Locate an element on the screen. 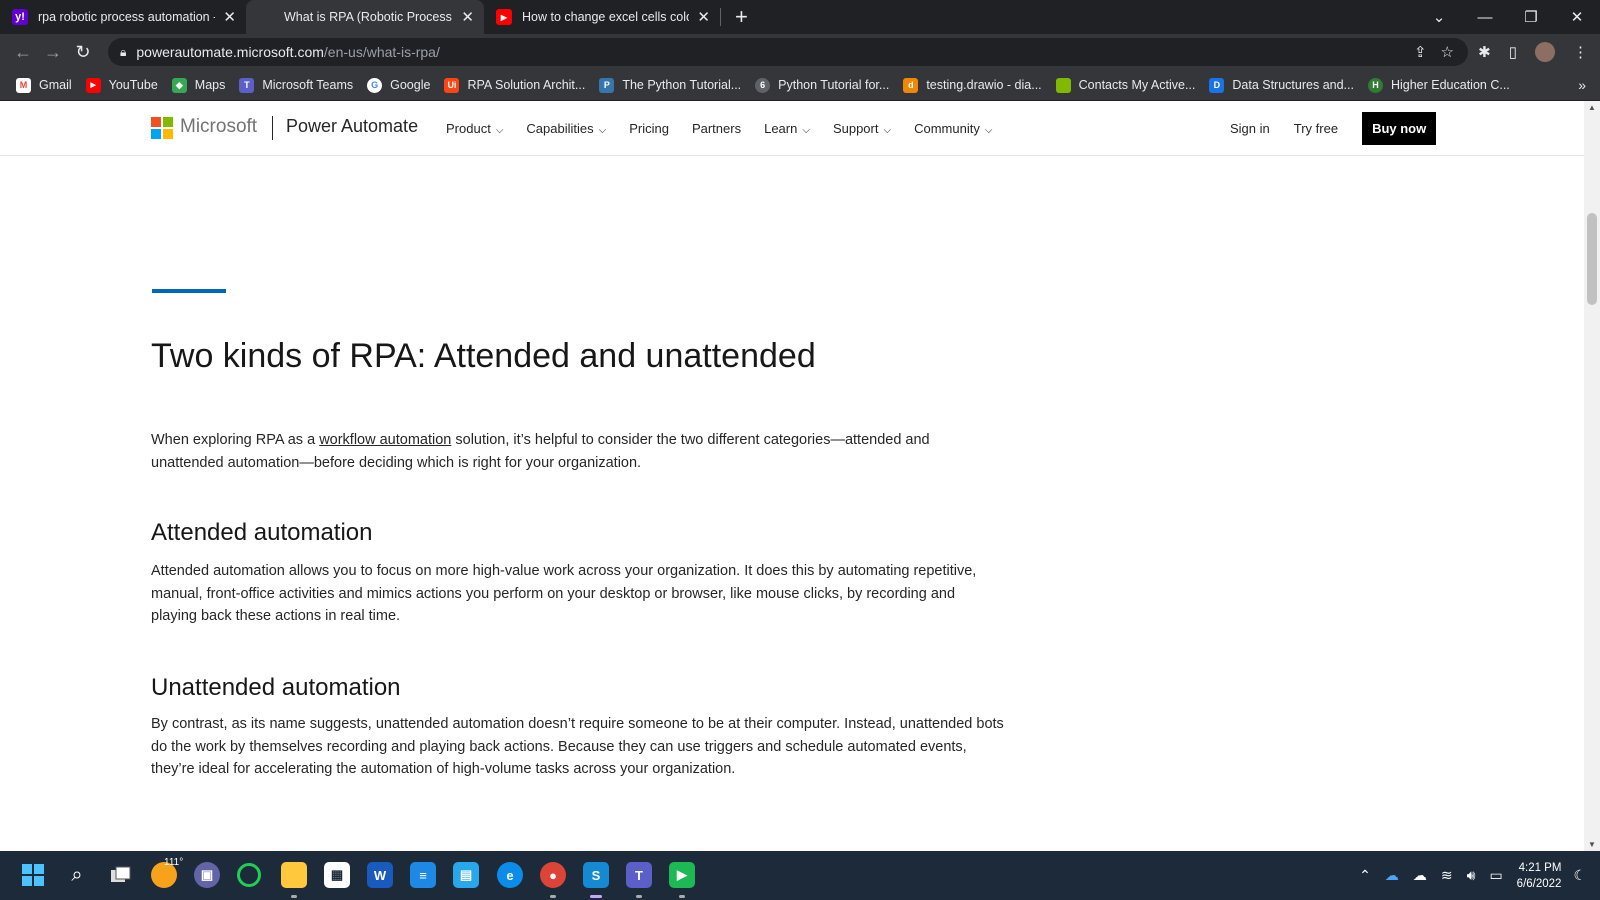 This screenshot has height=900, width=1600. file-explorer-icon is located at coordinates (294, 875).